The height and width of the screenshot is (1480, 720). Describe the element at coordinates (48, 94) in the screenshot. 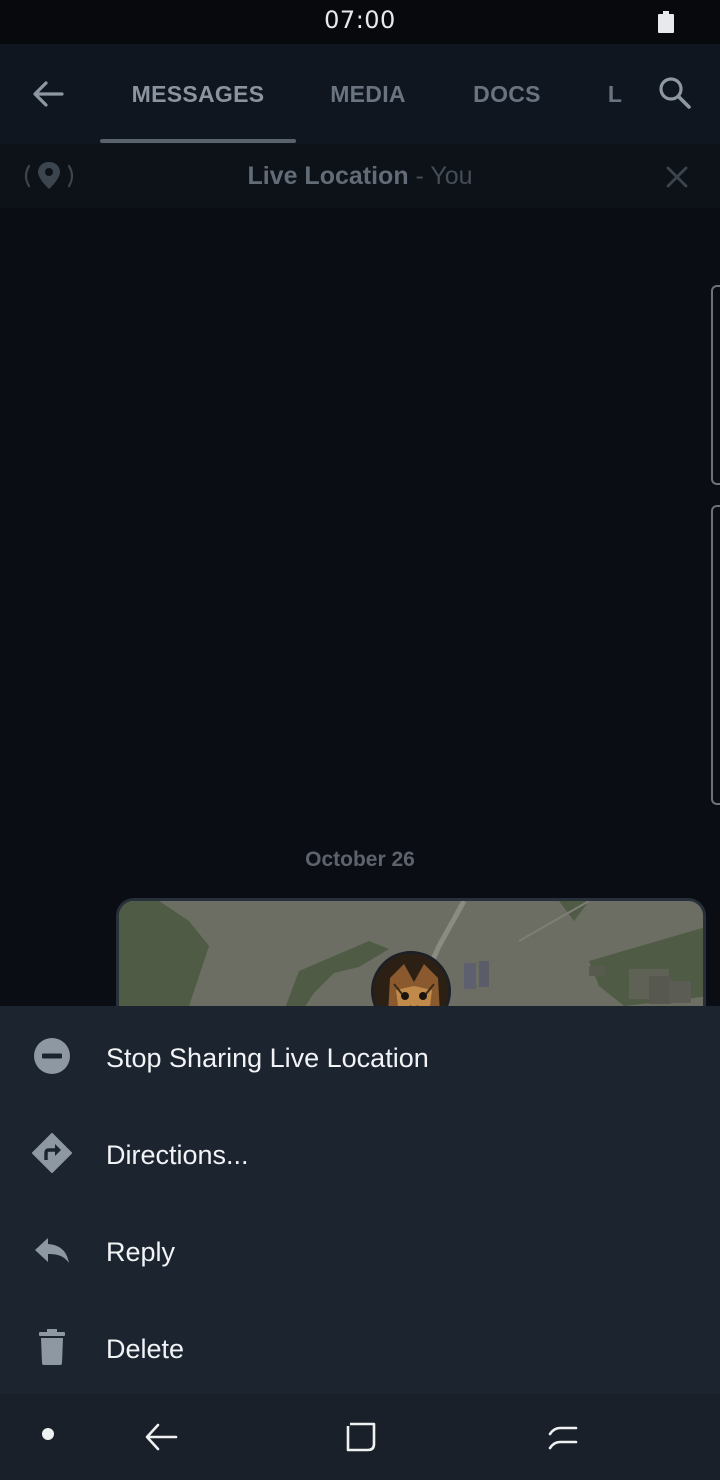

I see `back-arrow-icon` at that location.